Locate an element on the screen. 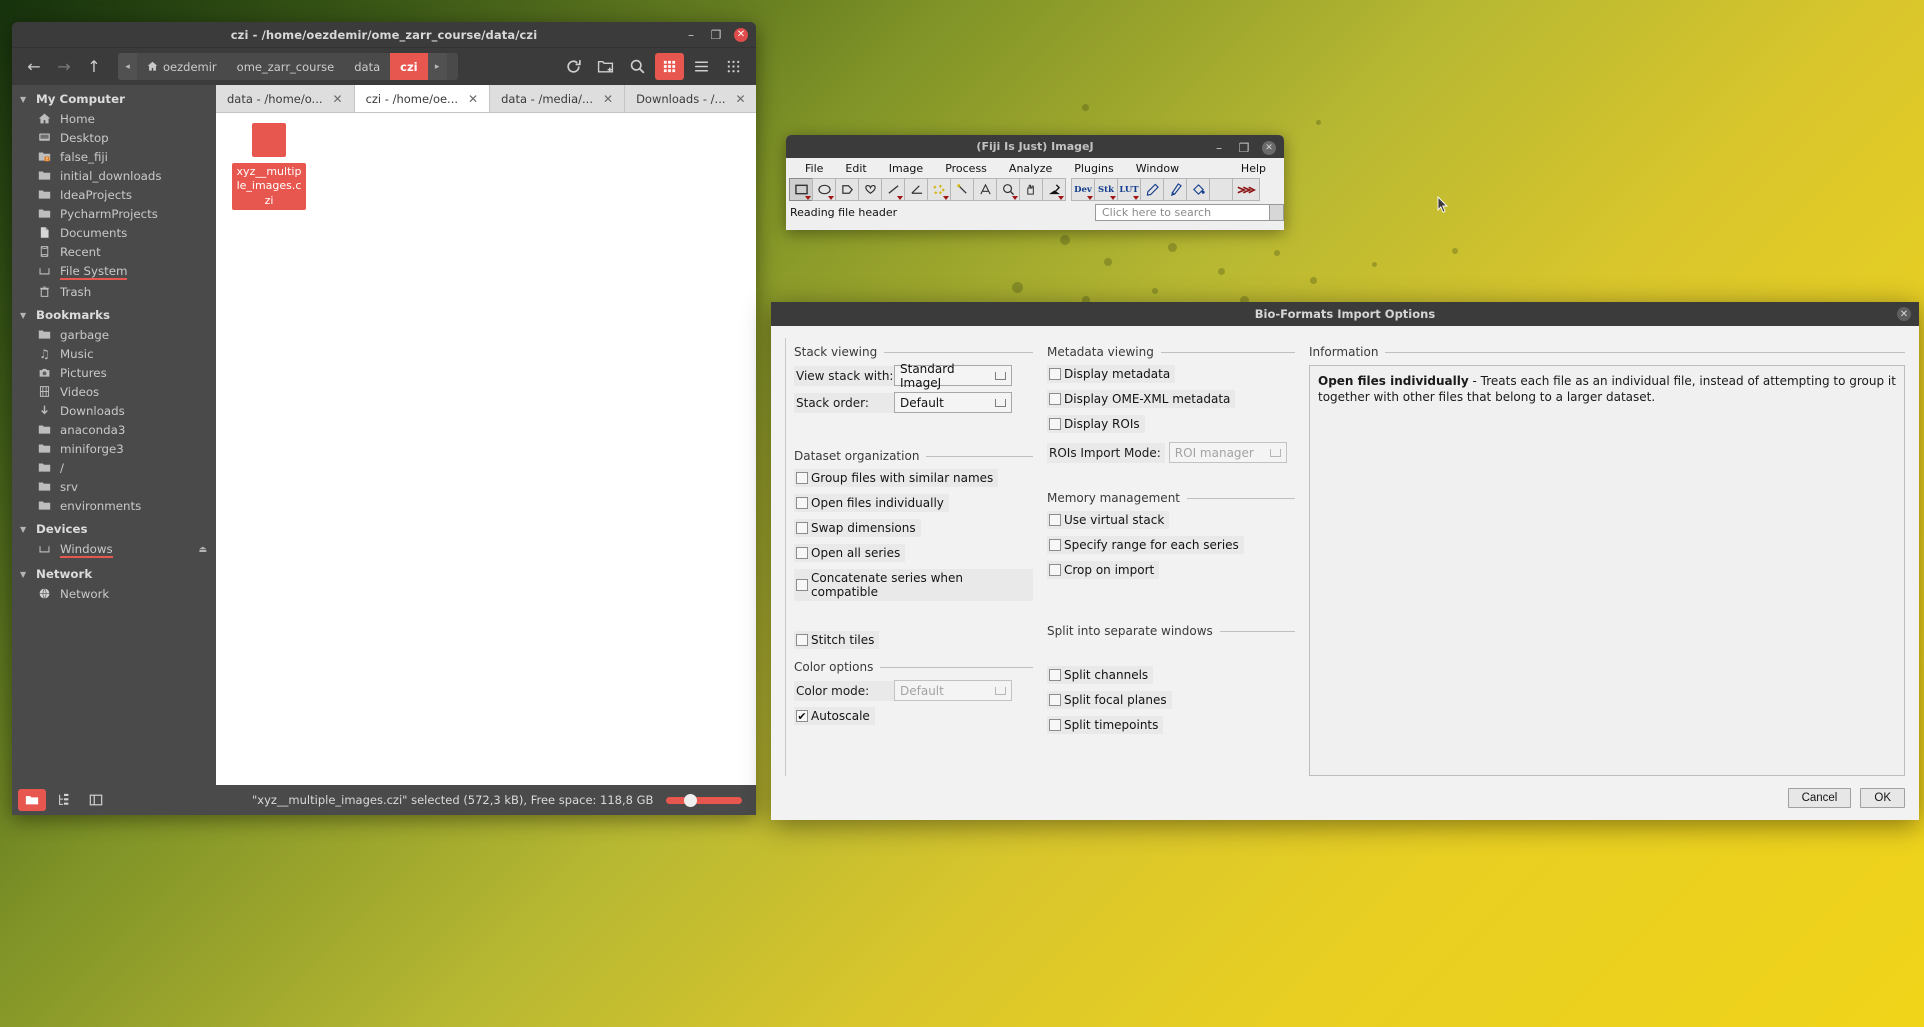 The image size is (1924, 1027). eject-icon: ⏏ is located at coordinates (202, 550).